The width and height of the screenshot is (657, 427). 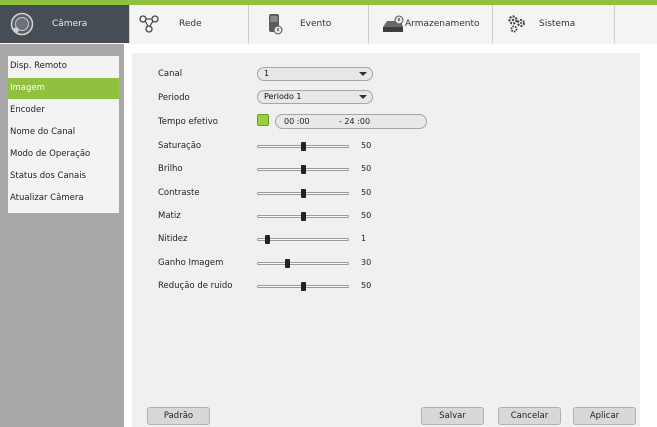 What do you see at coordinates (604, 416) in the screenshot?
I see `apply-button: Aplicar` at bounding box center [604, 416].